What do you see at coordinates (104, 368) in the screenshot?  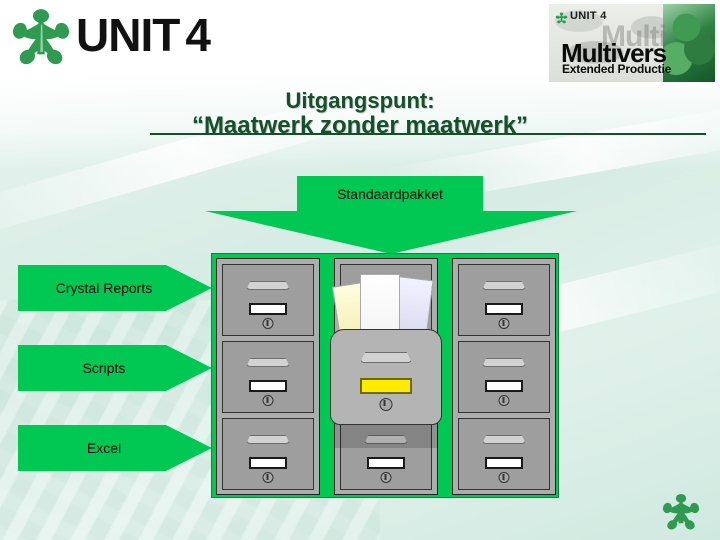 I see `arrow-label-scripts: Scripts` at bounding box center [104, 368].